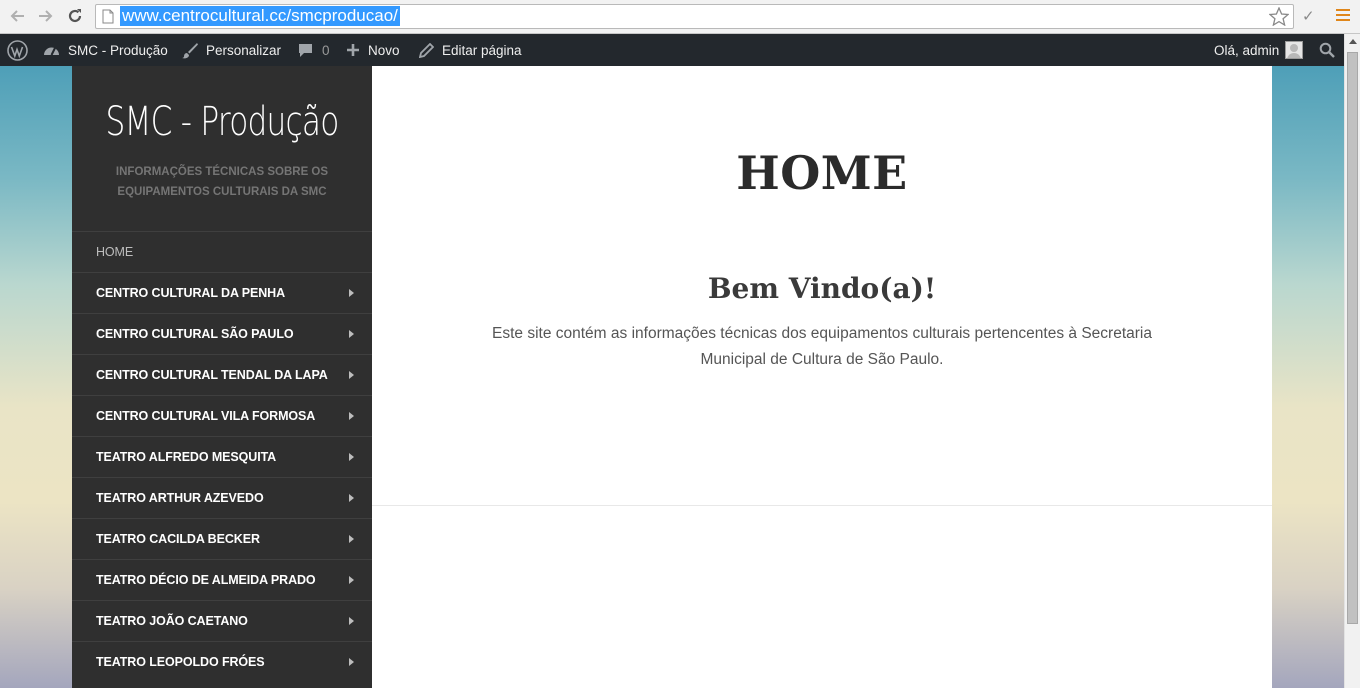 This screenshot has height=688, width=1360. I want to click on menu-item-cacilda-becker: TEATRO CACILDA BECKER, so click(222, 538).